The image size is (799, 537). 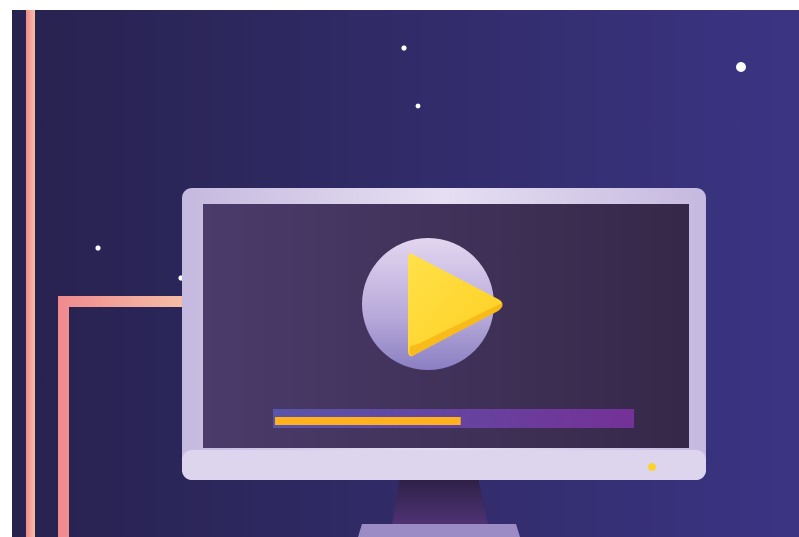 I want to click on monitor-stand-base, so click(x=439, y=530).